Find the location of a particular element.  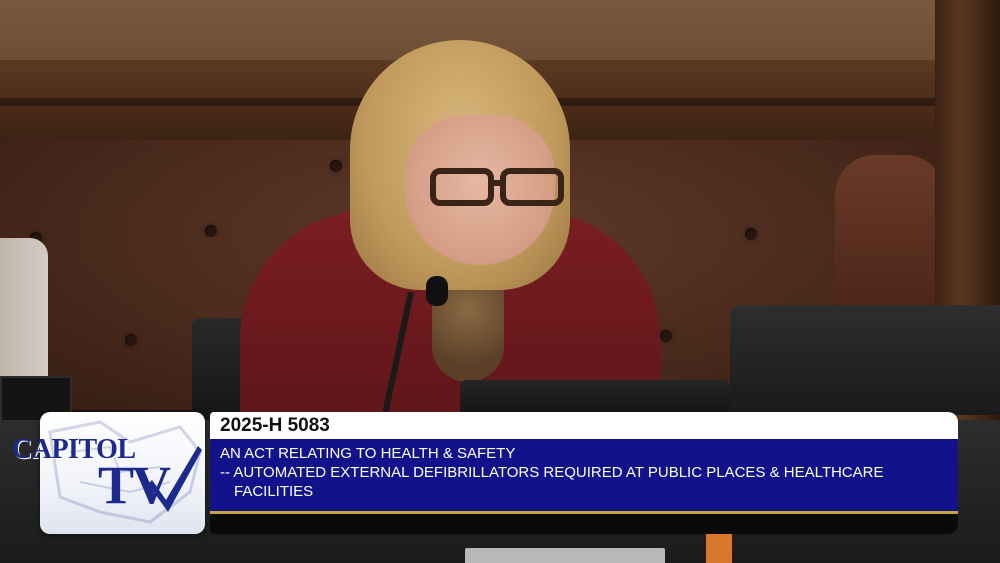

microphone-icon is located at coordinates (437, 291).